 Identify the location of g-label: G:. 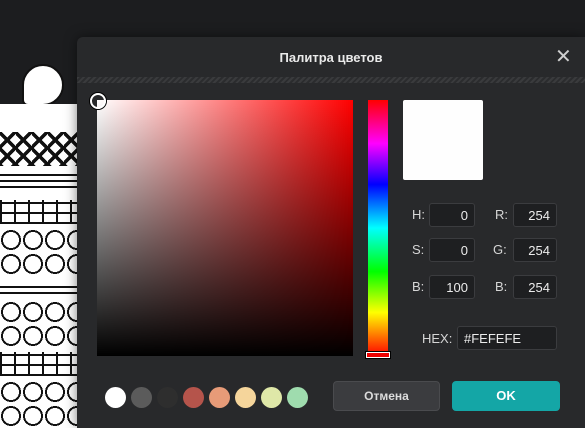
(500, 249).